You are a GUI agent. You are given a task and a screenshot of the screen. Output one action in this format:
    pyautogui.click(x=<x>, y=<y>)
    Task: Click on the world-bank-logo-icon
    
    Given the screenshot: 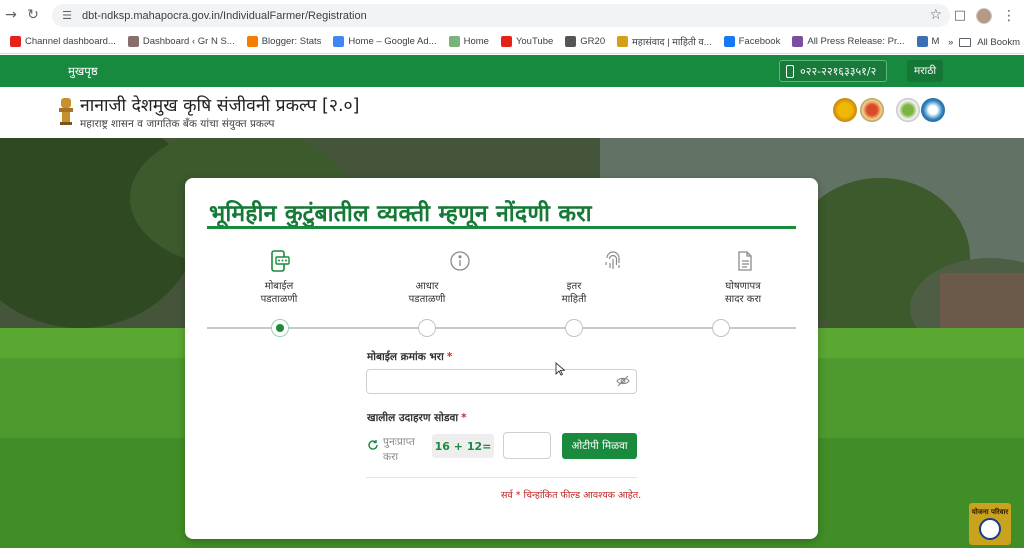 What is the action you would take?
    pyautogui.click(x=933, y=110)
    